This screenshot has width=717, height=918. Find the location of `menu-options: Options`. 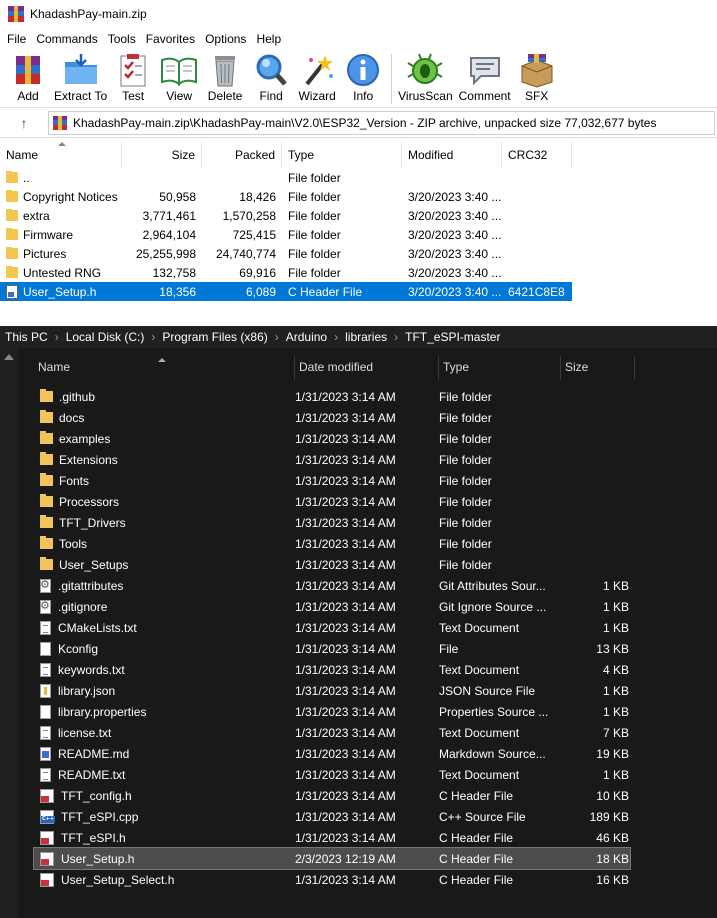

menu-options: Options is located at coordinates (225, 39).